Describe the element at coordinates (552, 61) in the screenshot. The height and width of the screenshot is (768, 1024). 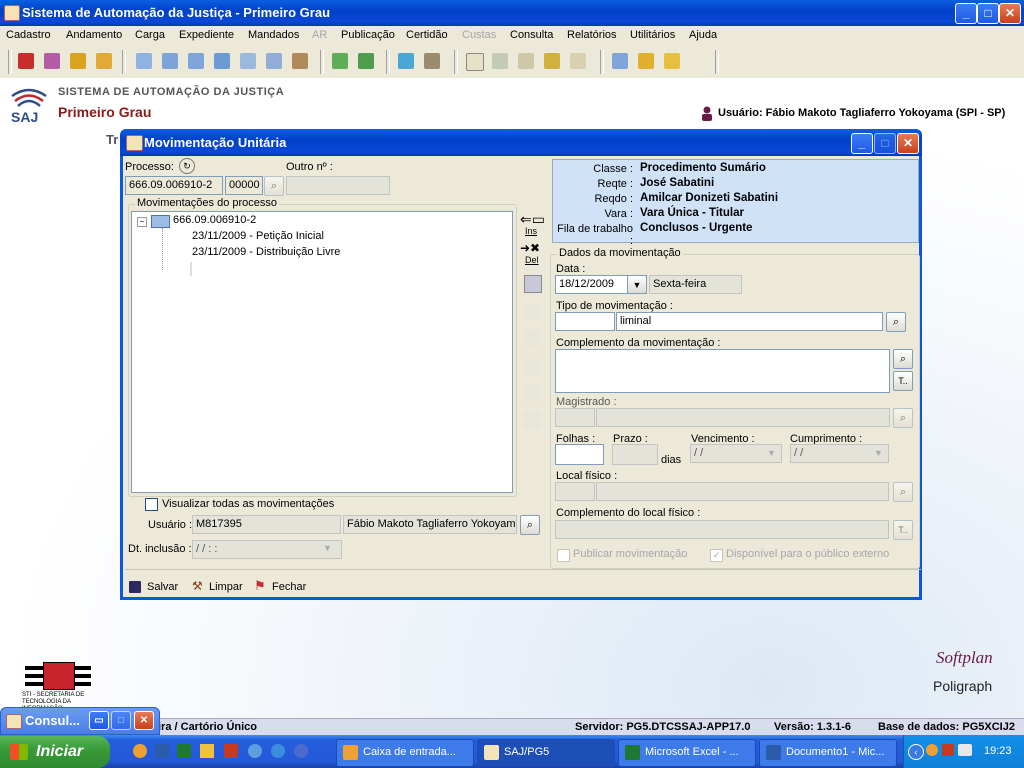
I see `doc-find-icon` at that location.